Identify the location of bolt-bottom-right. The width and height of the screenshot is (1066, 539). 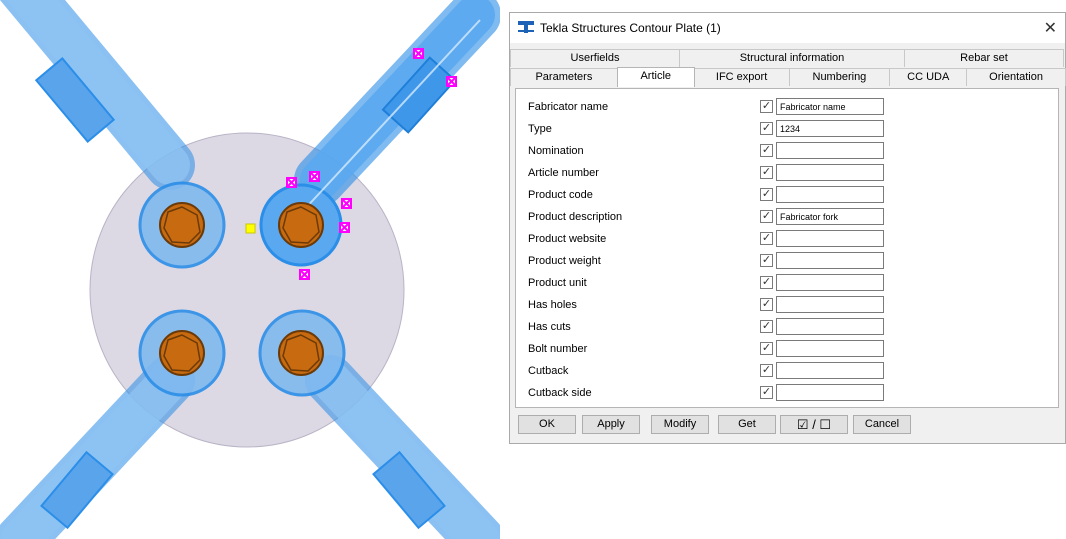
(301, 353).